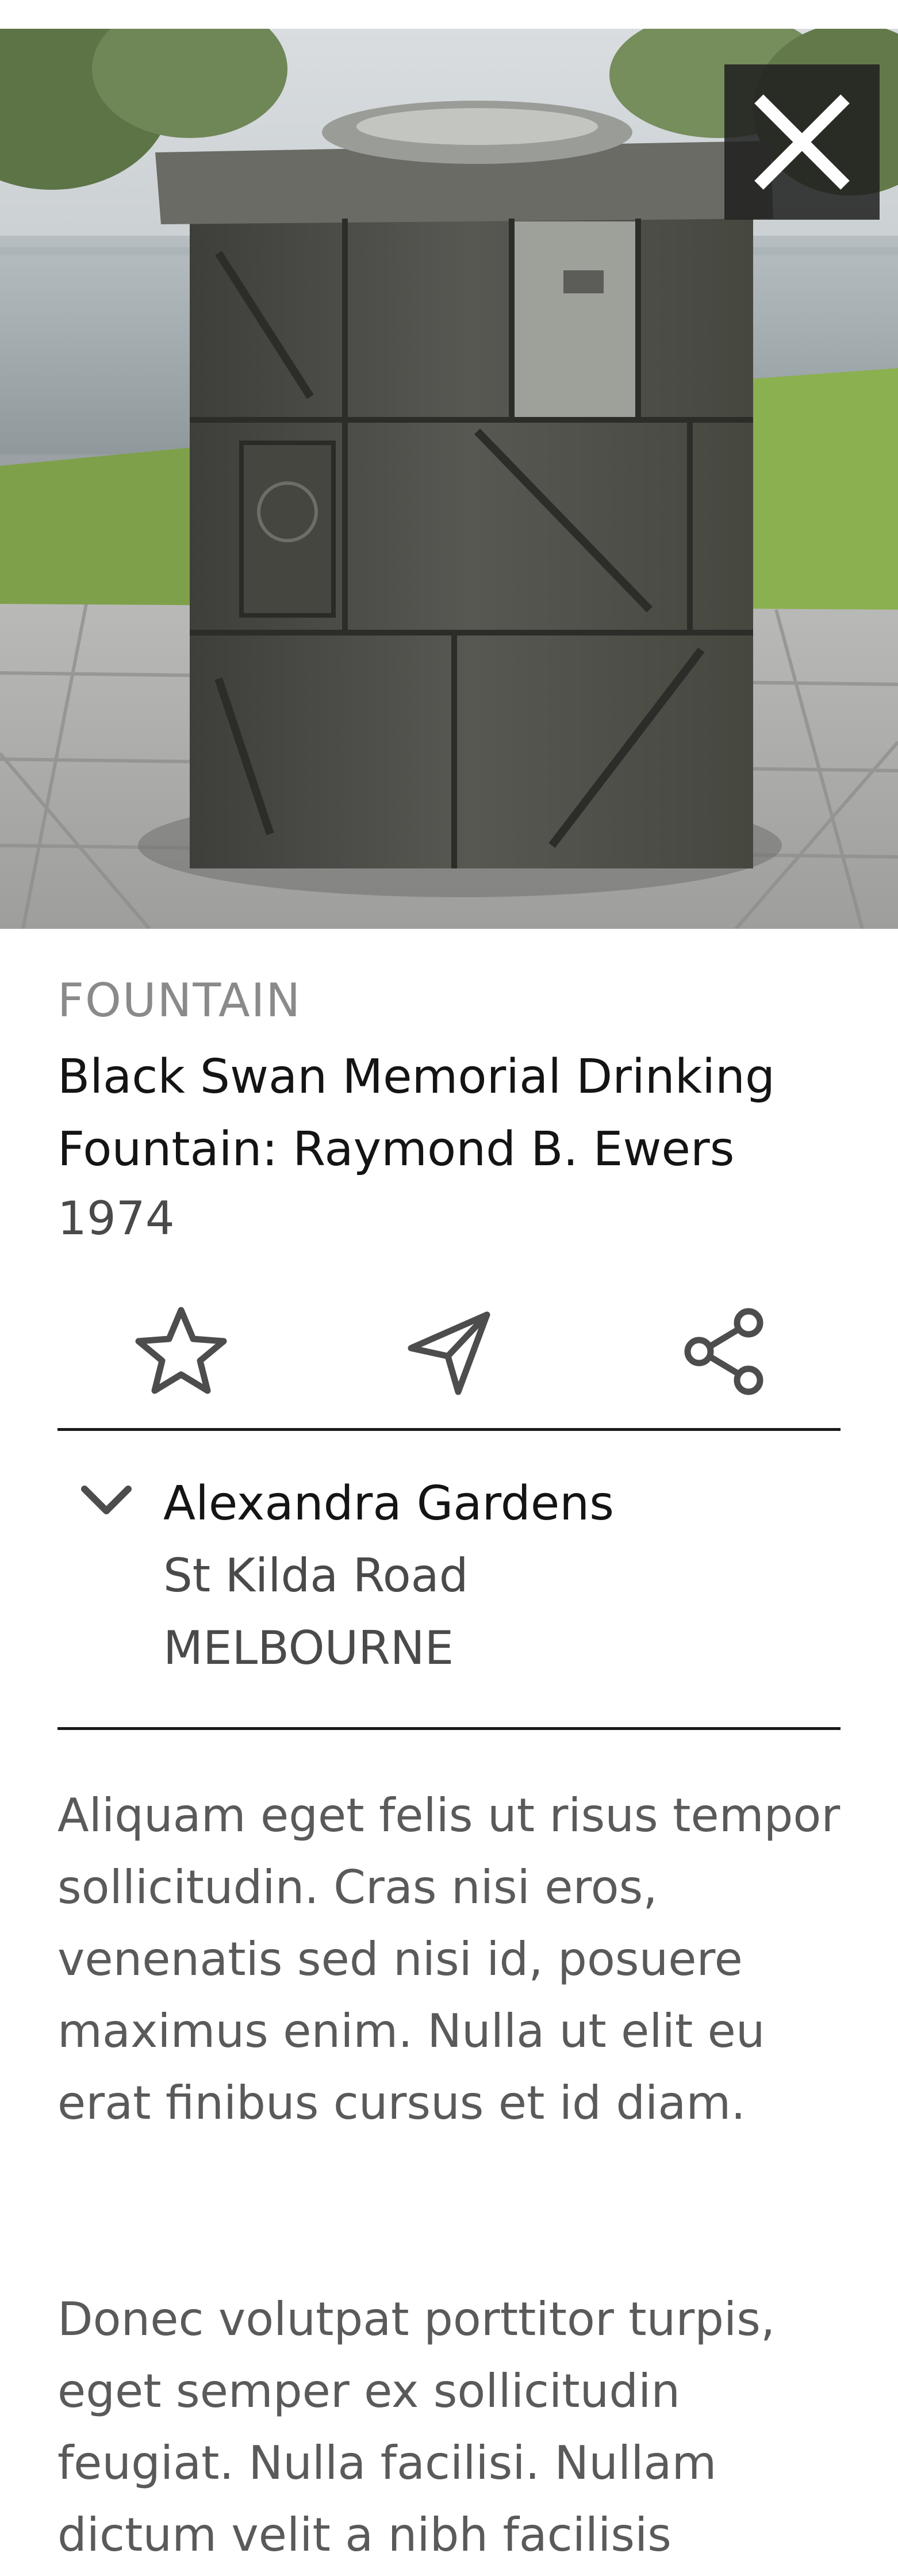 This screenshot has width=898, height=2576. I want to click on close-button, so click(802, 142).